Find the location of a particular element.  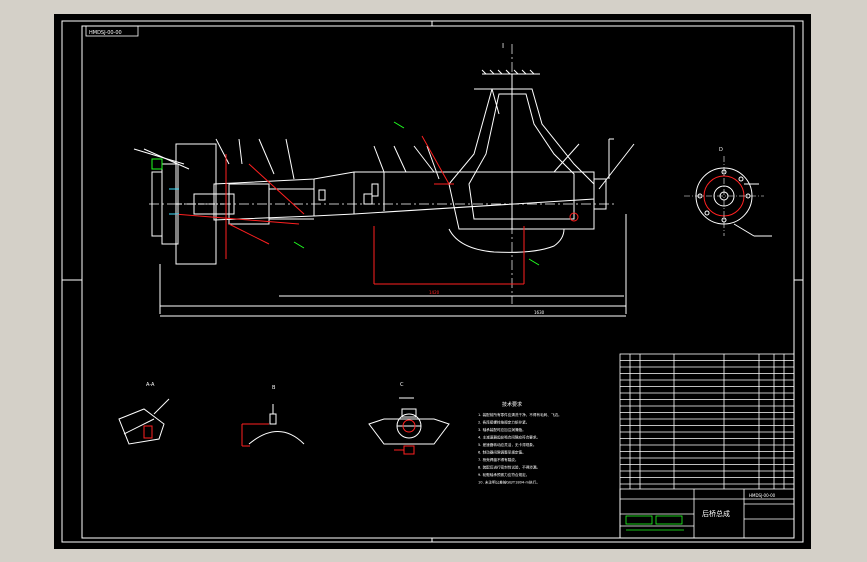

title-block-green is located at coordinates (654, 523).